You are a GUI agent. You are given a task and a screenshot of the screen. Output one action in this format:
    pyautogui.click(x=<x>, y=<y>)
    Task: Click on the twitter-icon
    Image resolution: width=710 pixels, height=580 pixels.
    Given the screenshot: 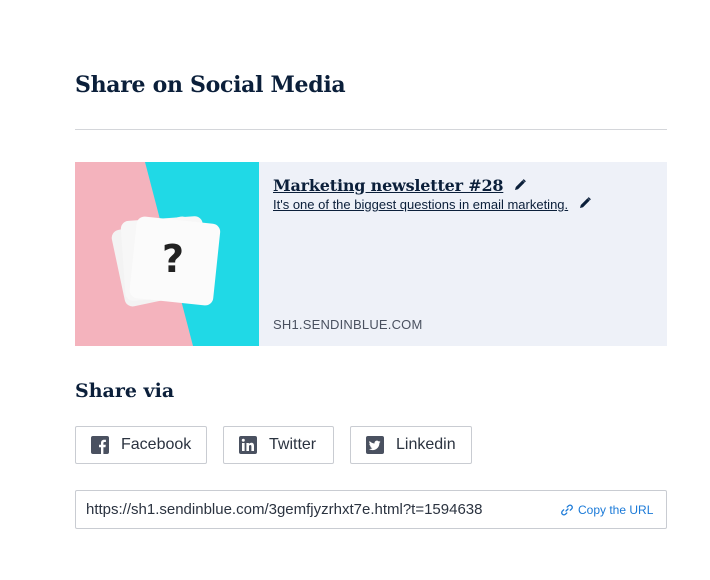 What is the action you would take?
    pyautogui.click(x=375, y=445)
    